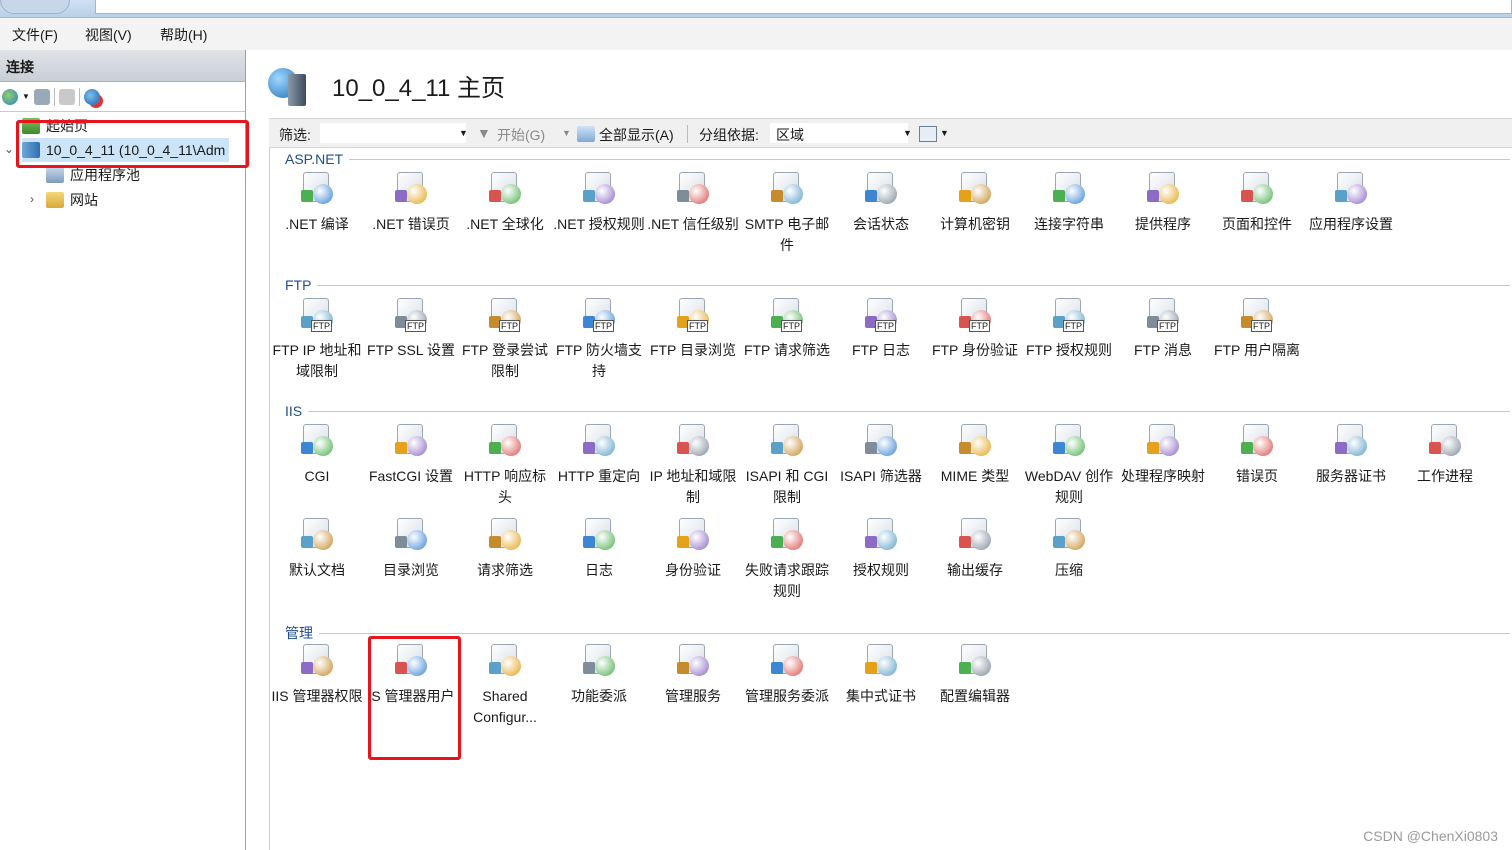  What do you see at coordinates (599, 338) in the screenshot?
I see `feature-item: FTP FTP 防火墙支持` at bounding box center [599, 338].